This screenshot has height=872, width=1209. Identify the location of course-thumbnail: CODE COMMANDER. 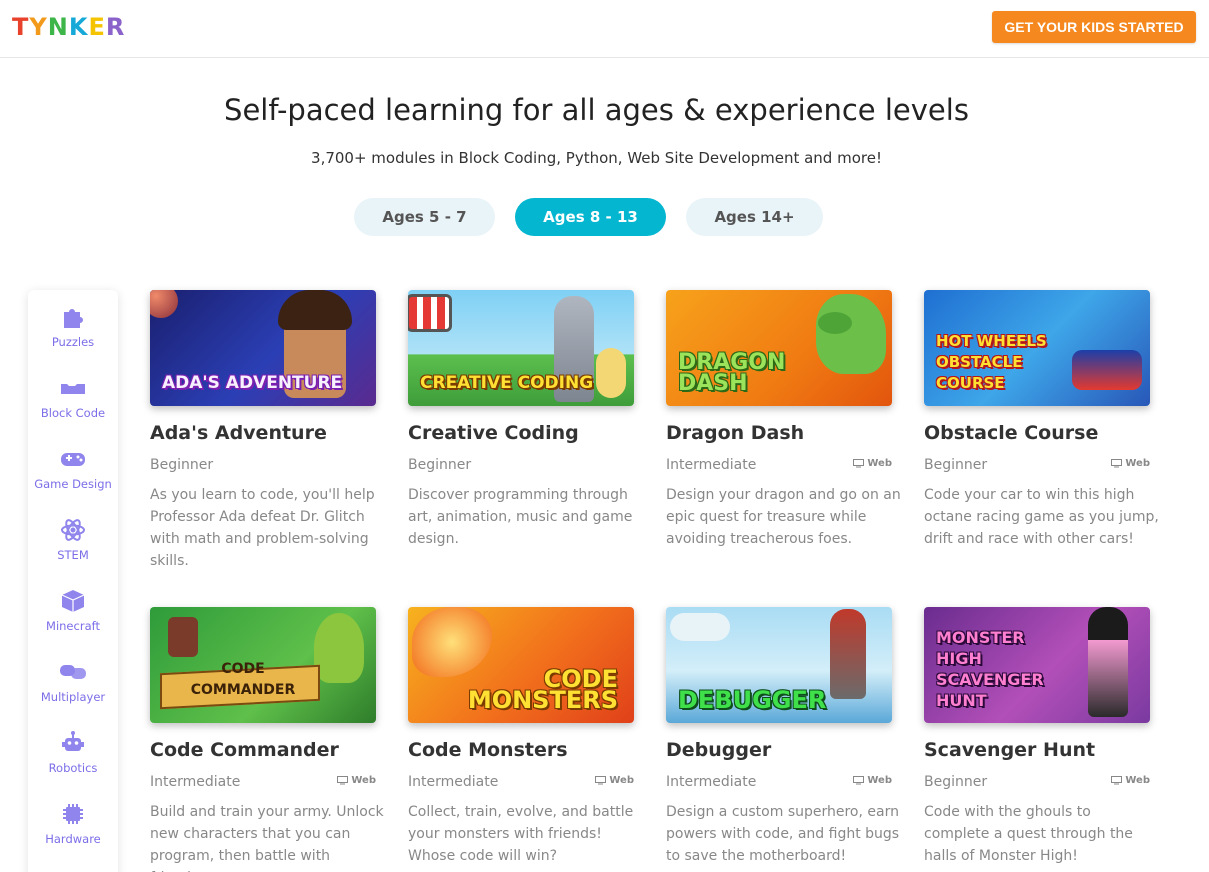
(263, 665).